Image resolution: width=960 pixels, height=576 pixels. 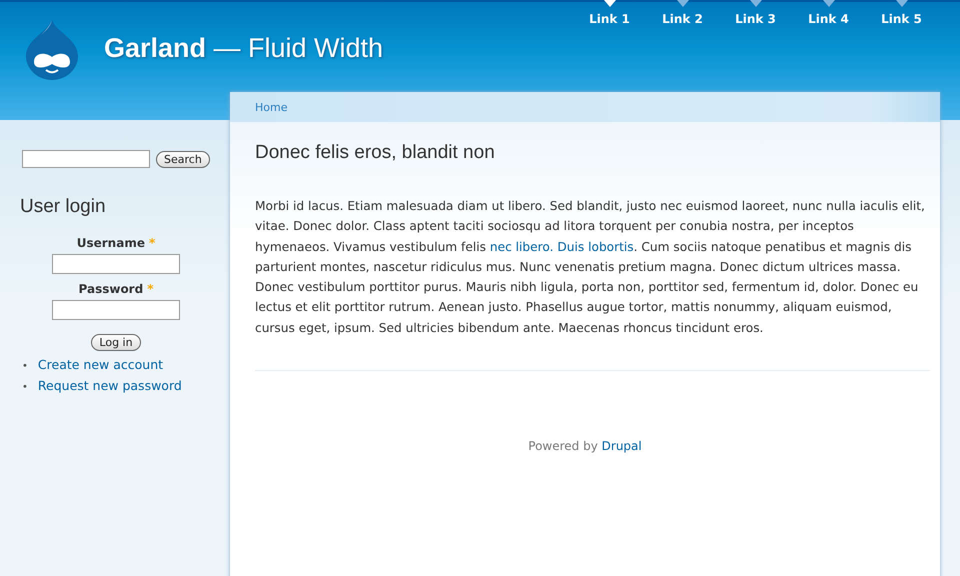 What do you see at coordinates (828, 14) in the screenshot?
I see `nav-link: Link 4` at bounding box center [828, 14].